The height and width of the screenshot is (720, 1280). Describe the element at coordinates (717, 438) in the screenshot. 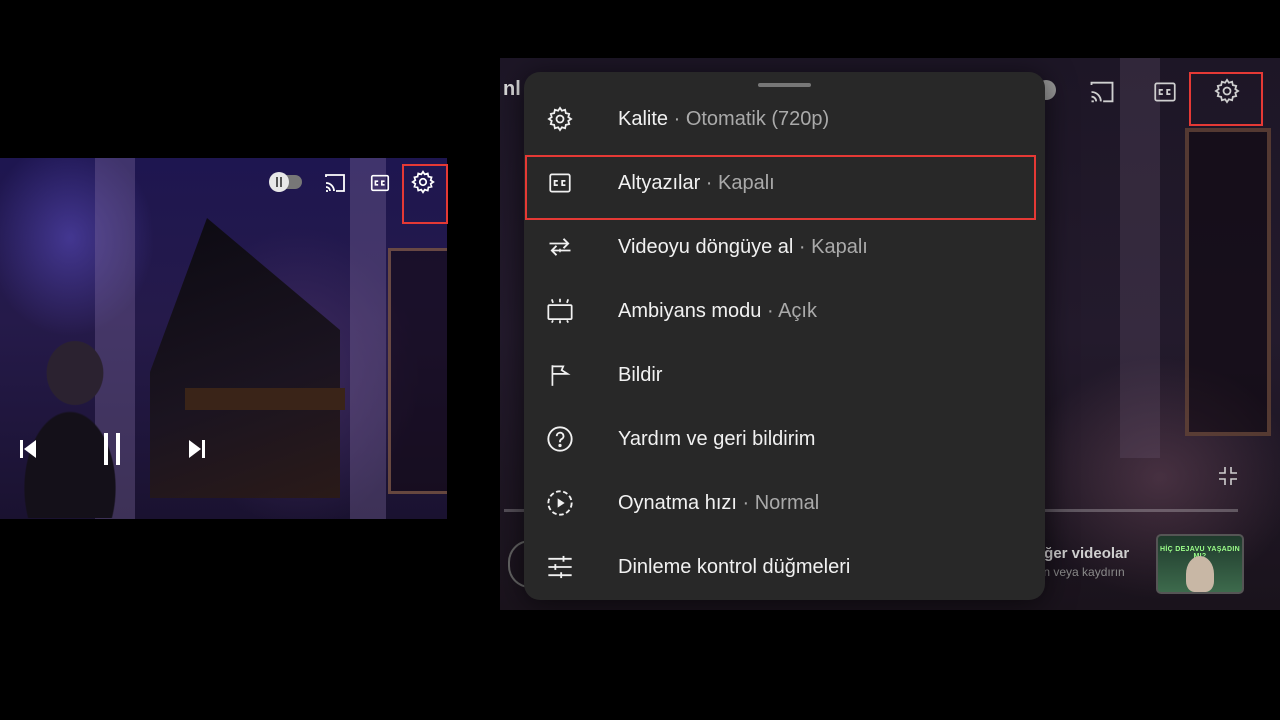

I see `menu-label: Yardım ve geri bildirim` at that location.